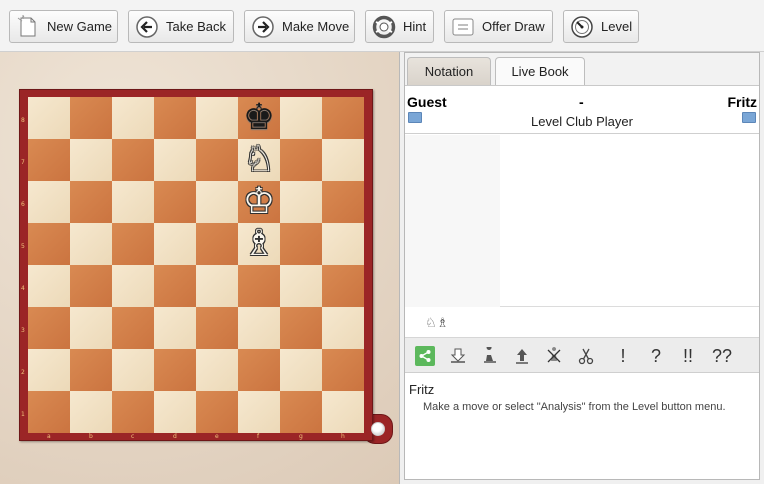  I want to click on promote-button, so click(522, 356).